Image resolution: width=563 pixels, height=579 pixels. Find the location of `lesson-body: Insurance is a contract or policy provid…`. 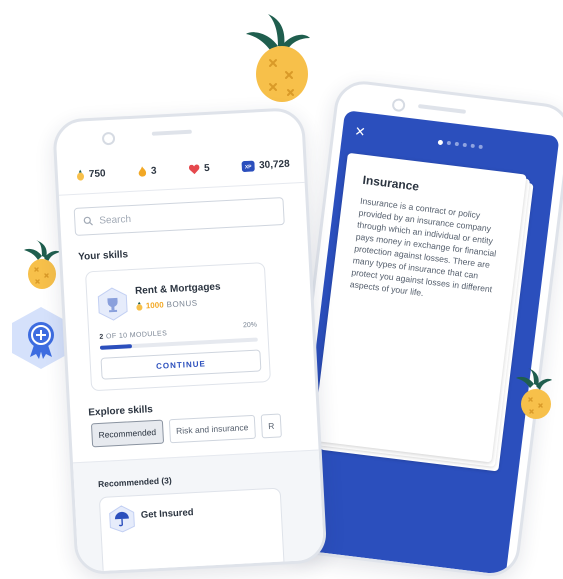

lesson-body: Insurance is a contract or policy provid… is located at coordinates (423, 246).